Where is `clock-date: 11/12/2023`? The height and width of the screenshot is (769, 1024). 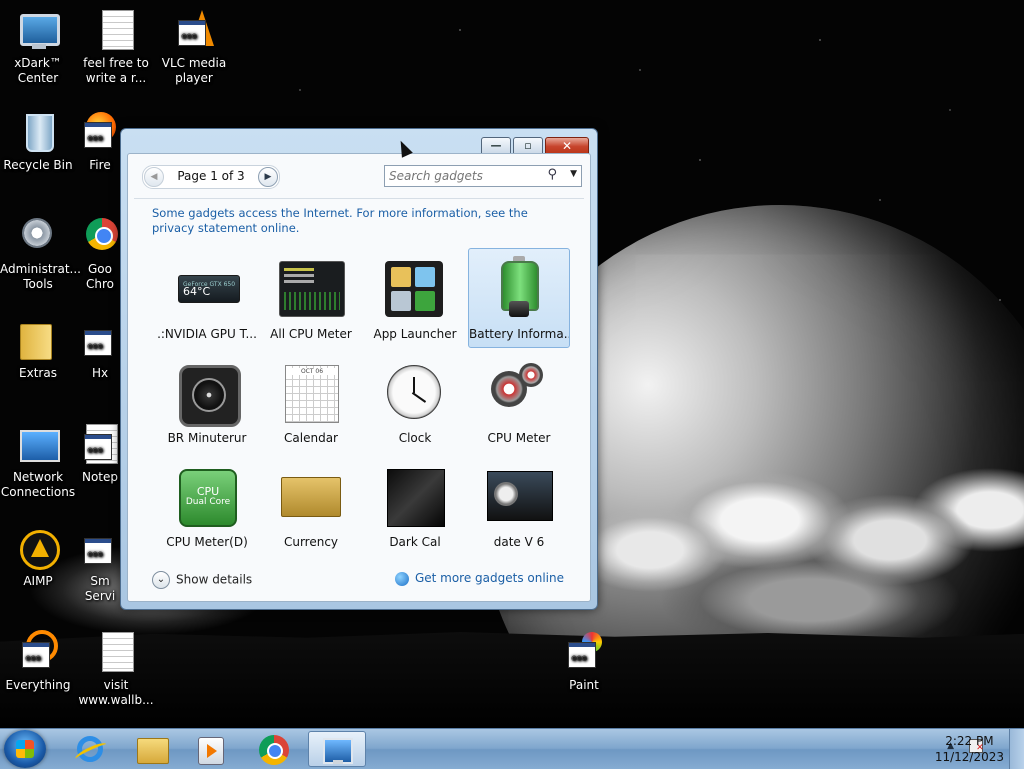
clock-date: 11/12/2023 is located at coordinates (969, 757).